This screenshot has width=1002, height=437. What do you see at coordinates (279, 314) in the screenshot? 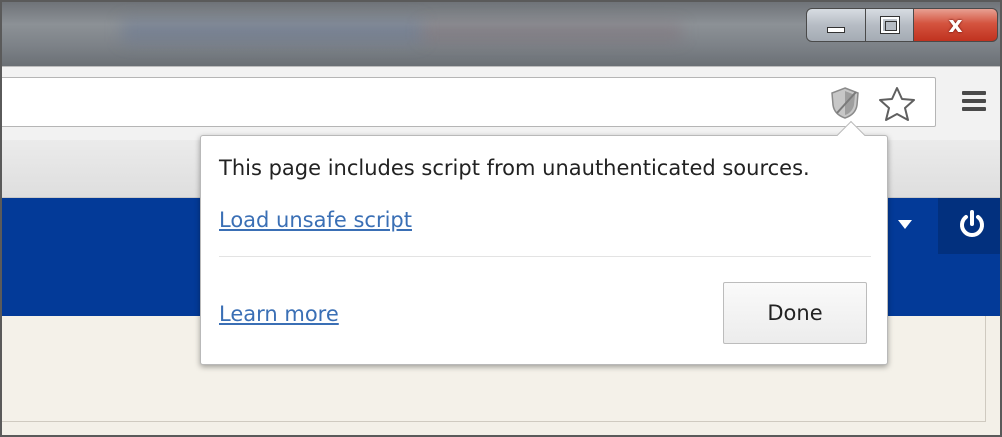
I see `learn-more-link: Learn more` at bounding box center [279, 314].